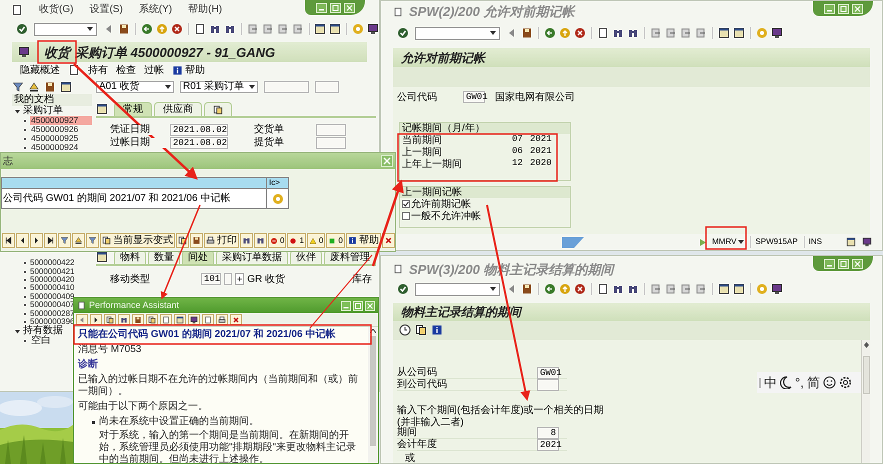 This screenshot has height=464, width=883. I want to click on tree-item: 4500000924, so click(55, 147).